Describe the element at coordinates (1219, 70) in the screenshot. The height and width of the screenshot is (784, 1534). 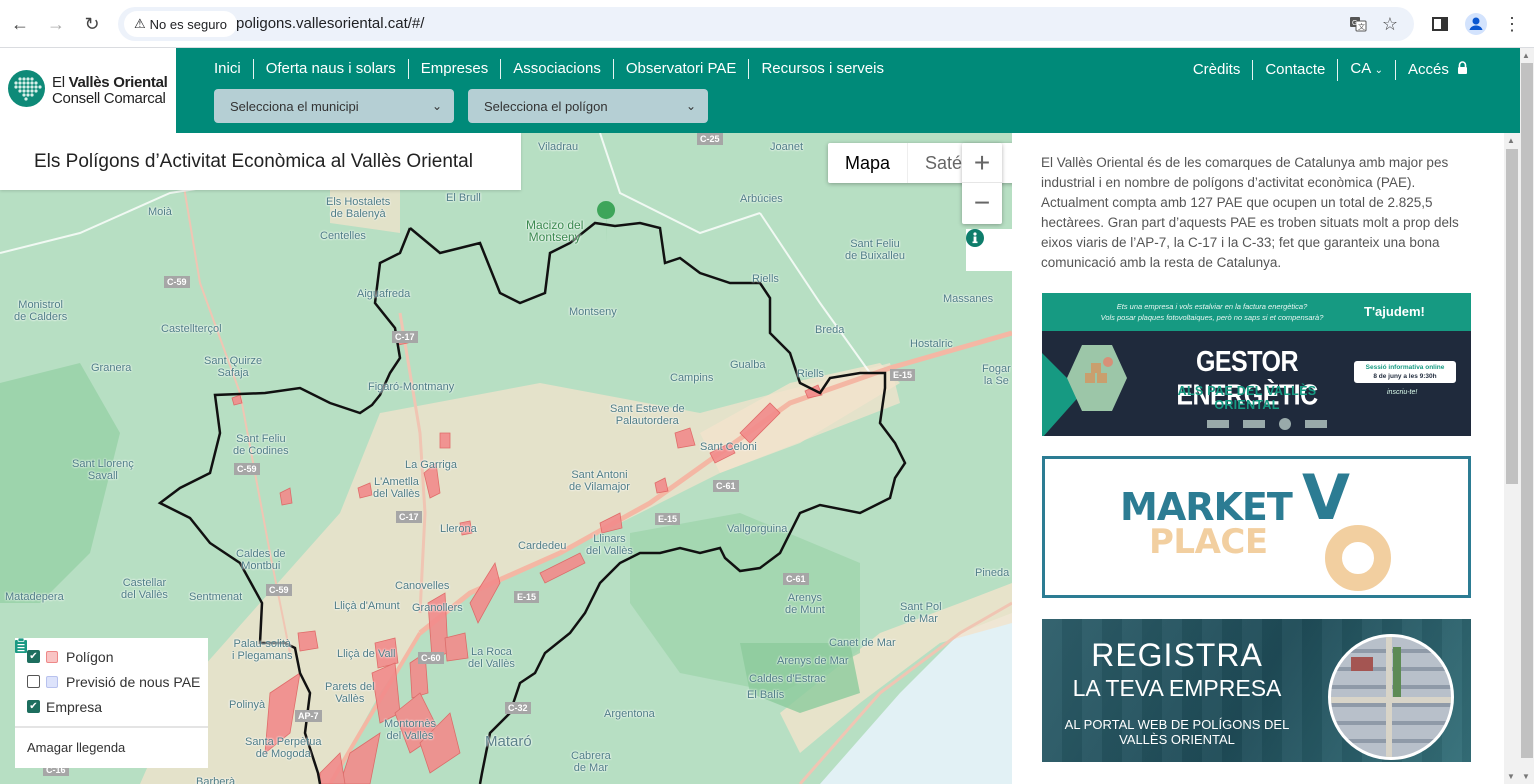
I see `nav-credits: Crèdits` at that location.